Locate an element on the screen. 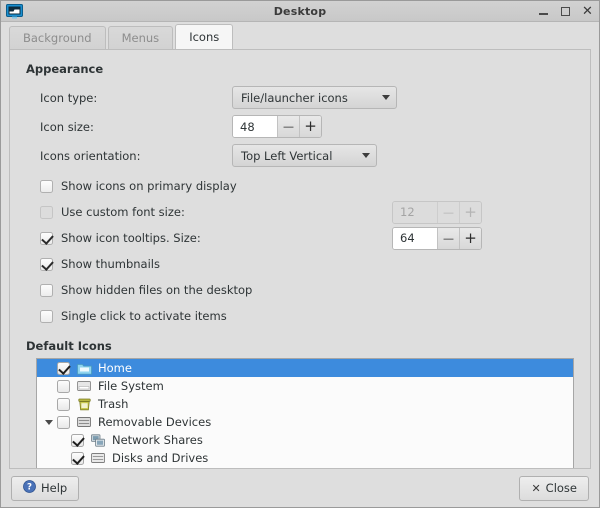  show-thumbnails-checkbox is located at coordinates (46, 264).